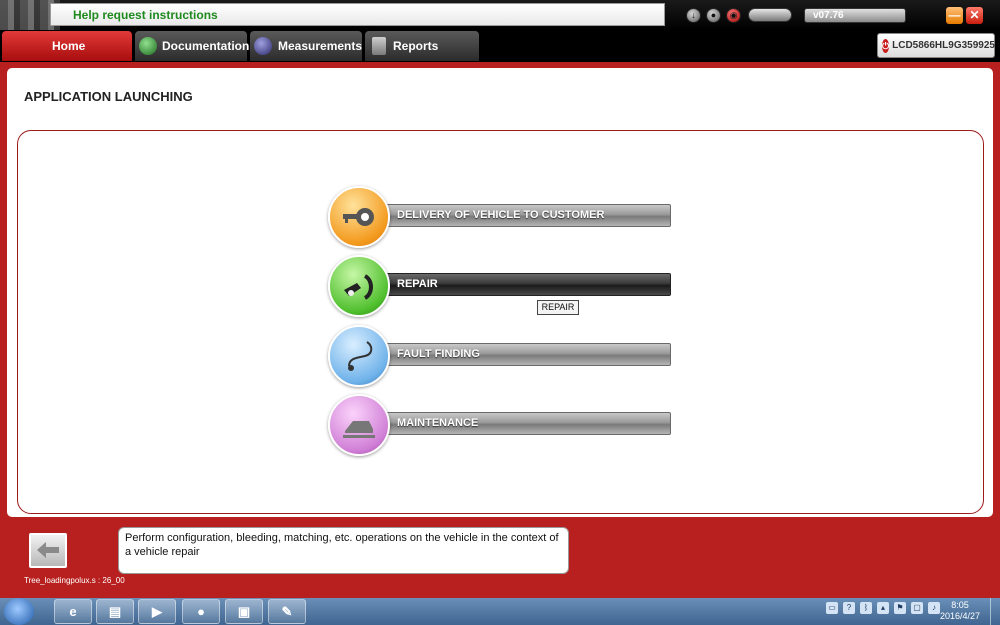 The width and height of the screenshot is (1000, 625). I want to click on help-request-bar: Help request instructions, so click(357, 14).